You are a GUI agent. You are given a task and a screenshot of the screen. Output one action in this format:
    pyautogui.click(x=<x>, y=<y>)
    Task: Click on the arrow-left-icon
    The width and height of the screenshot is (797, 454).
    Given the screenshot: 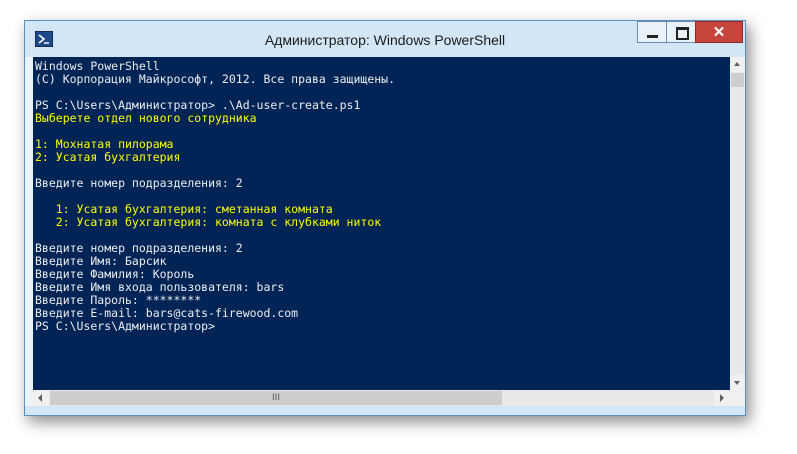 What is the action you would take?
    pyautogui.click(x=40, y=398)
    